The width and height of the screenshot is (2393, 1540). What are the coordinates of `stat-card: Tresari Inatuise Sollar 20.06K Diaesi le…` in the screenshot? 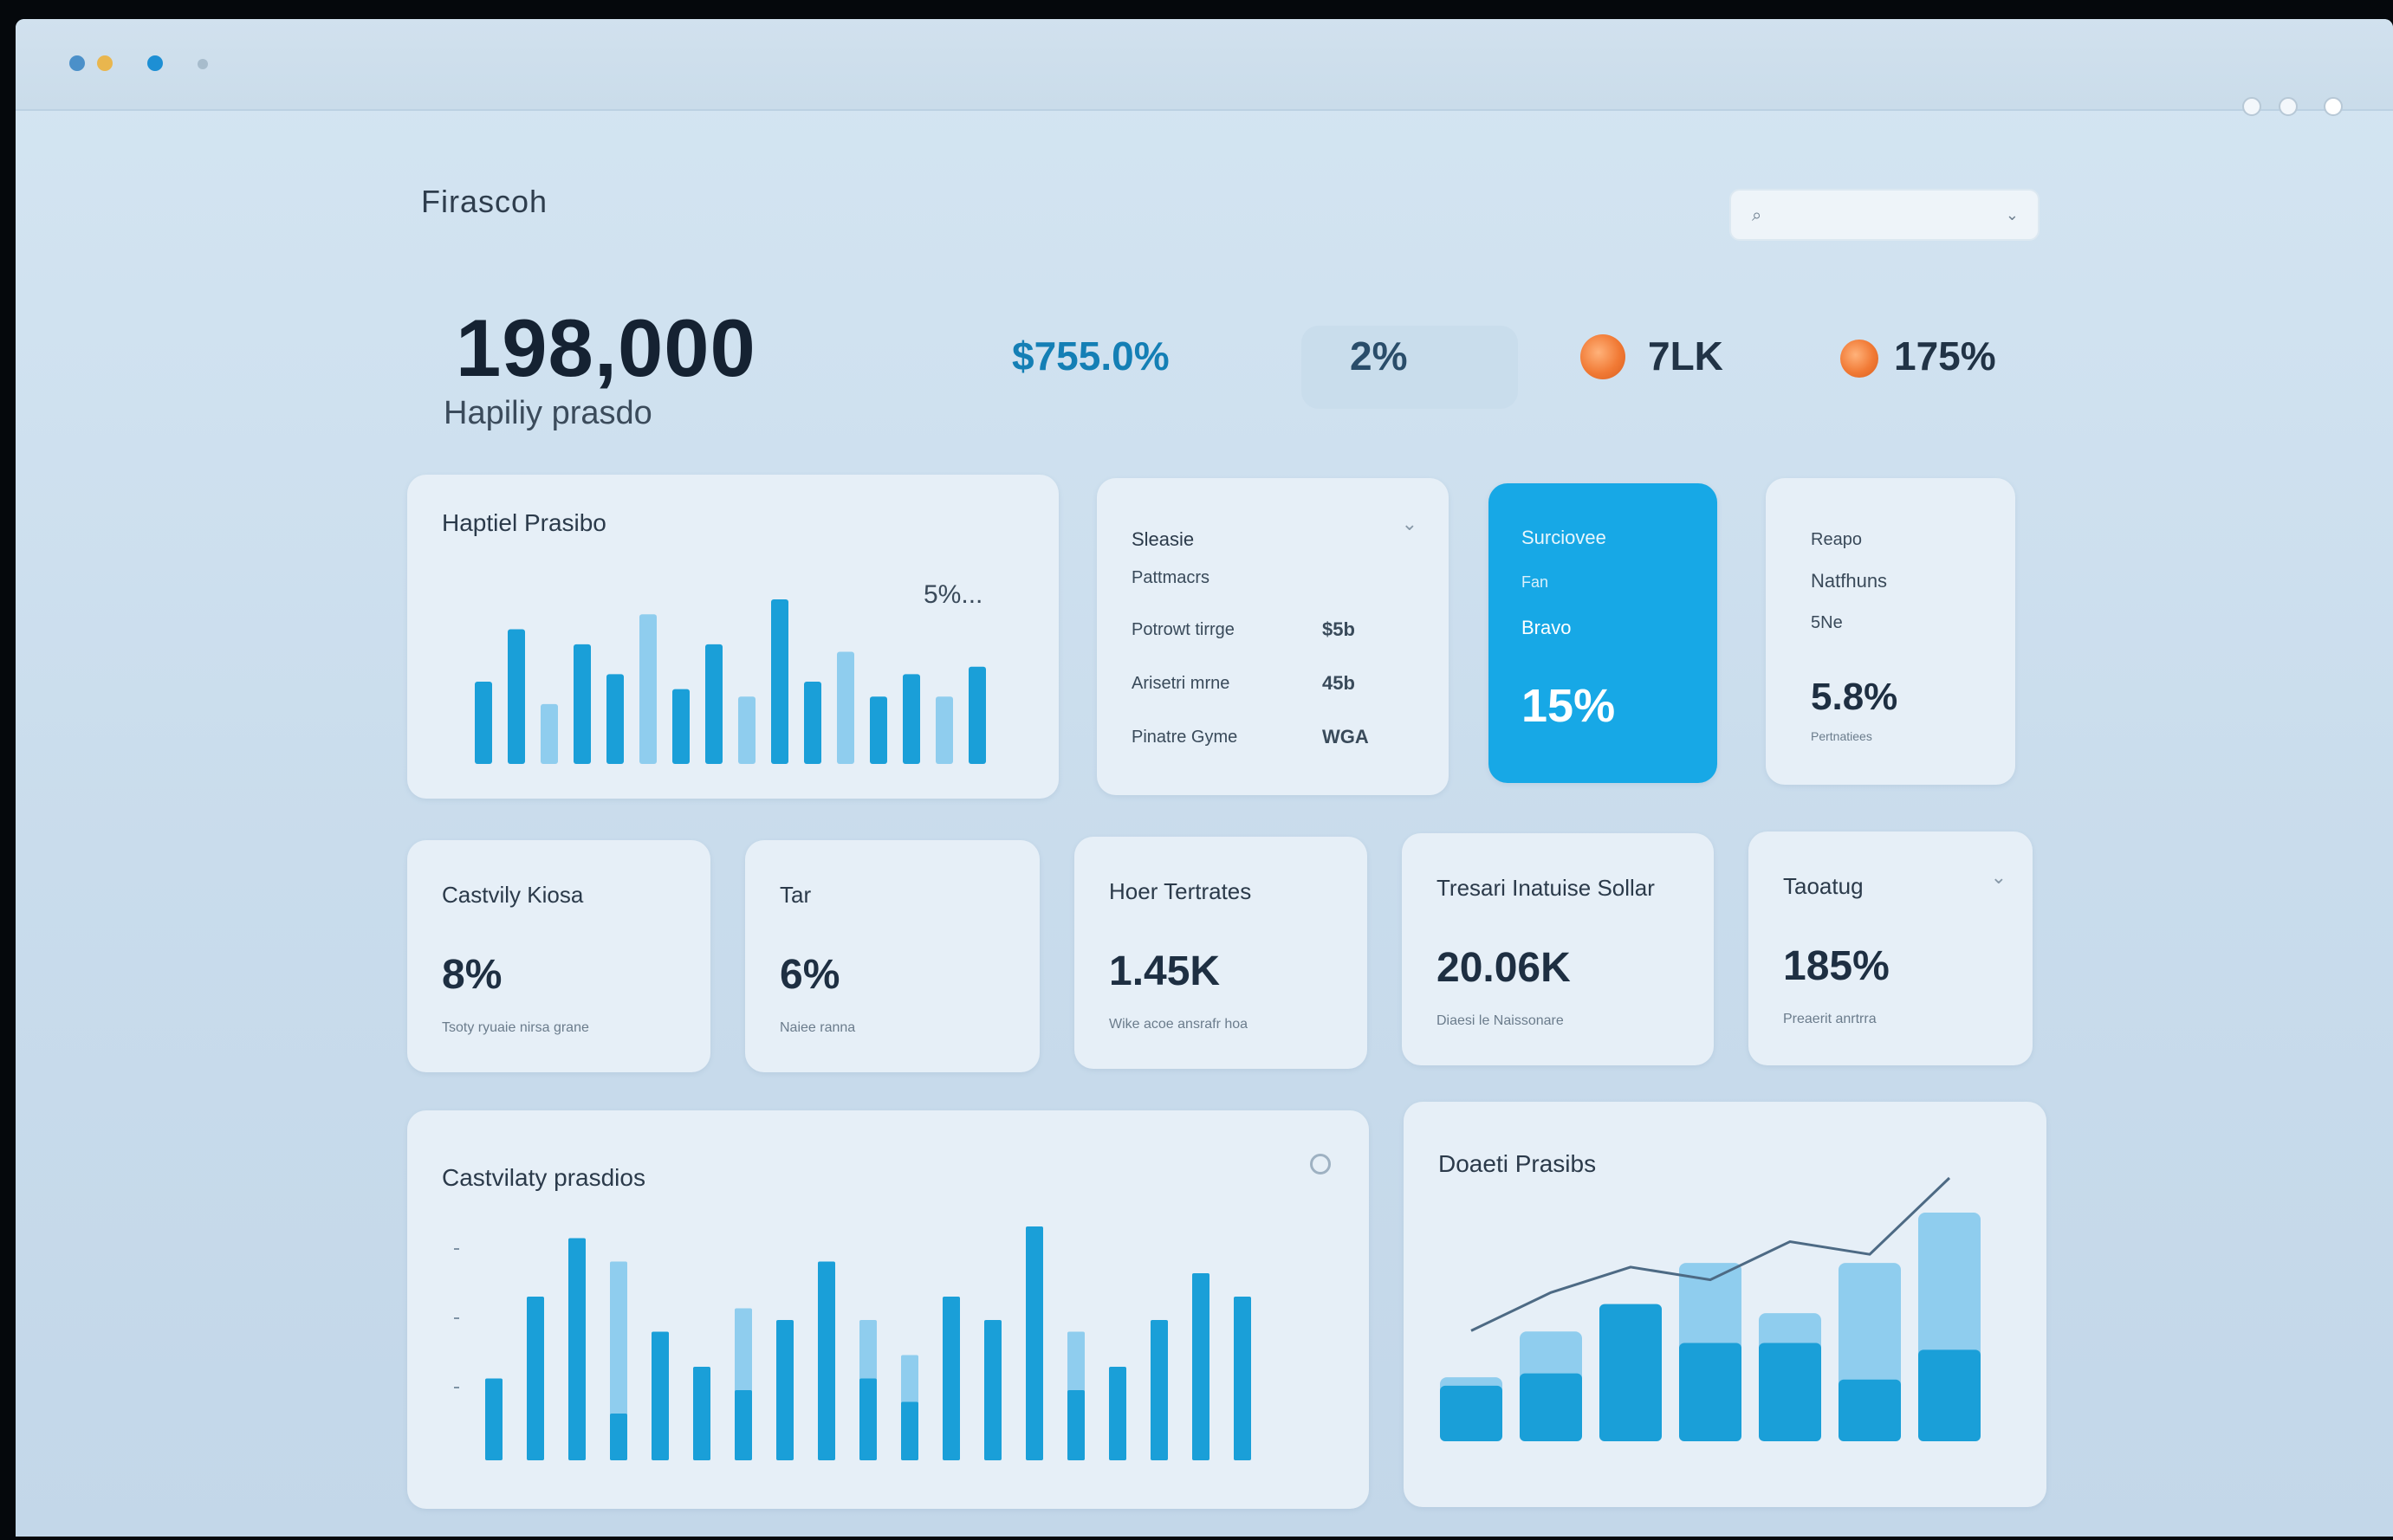 It's located at (1558, 949).